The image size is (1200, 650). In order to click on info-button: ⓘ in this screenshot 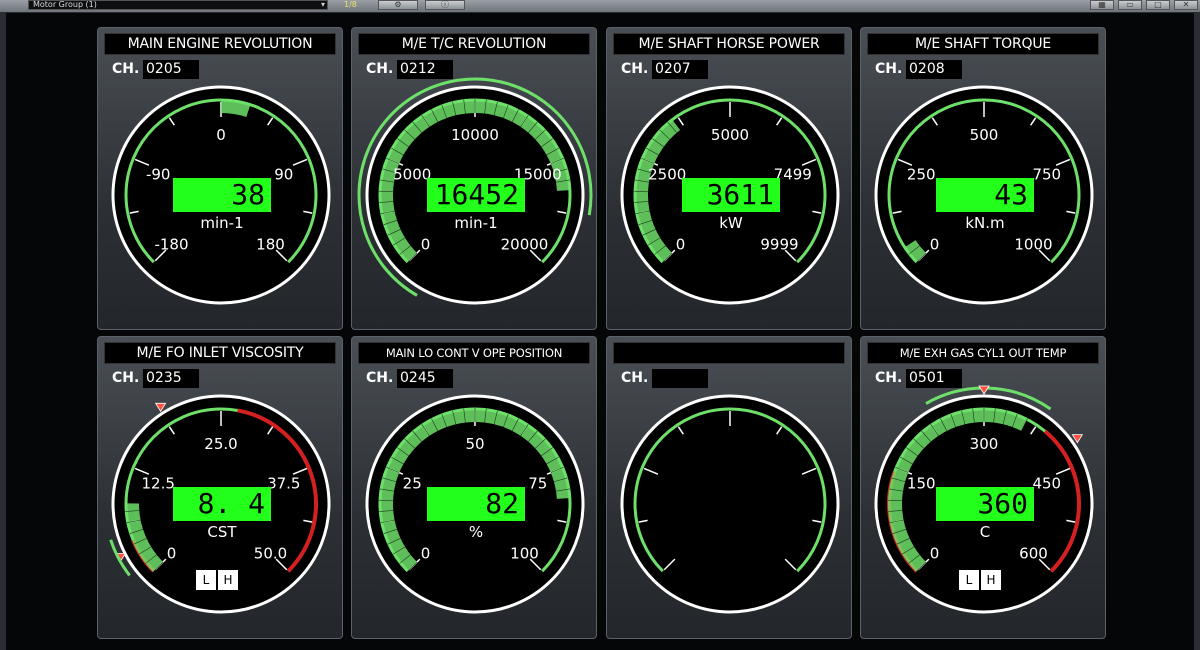, I will do `click(445, 5)`.